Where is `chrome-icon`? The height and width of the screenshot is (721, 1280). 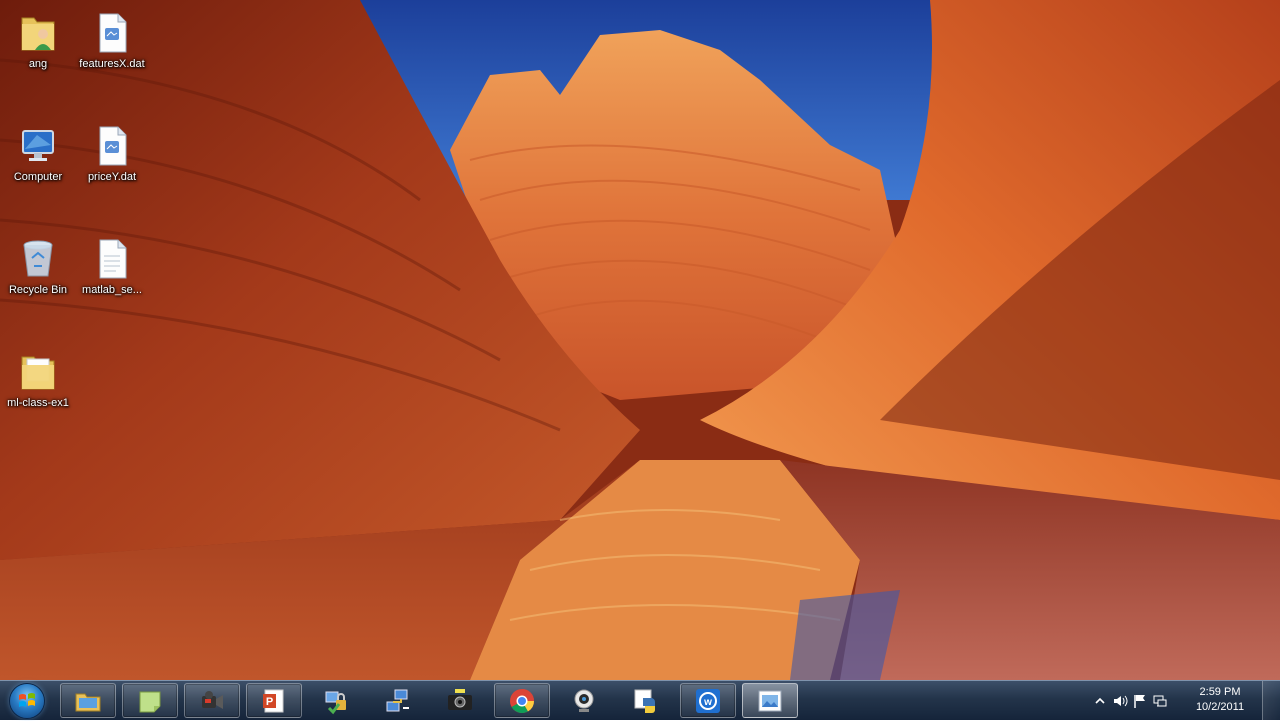
chrome-icon is located at coordinates (522, 700).